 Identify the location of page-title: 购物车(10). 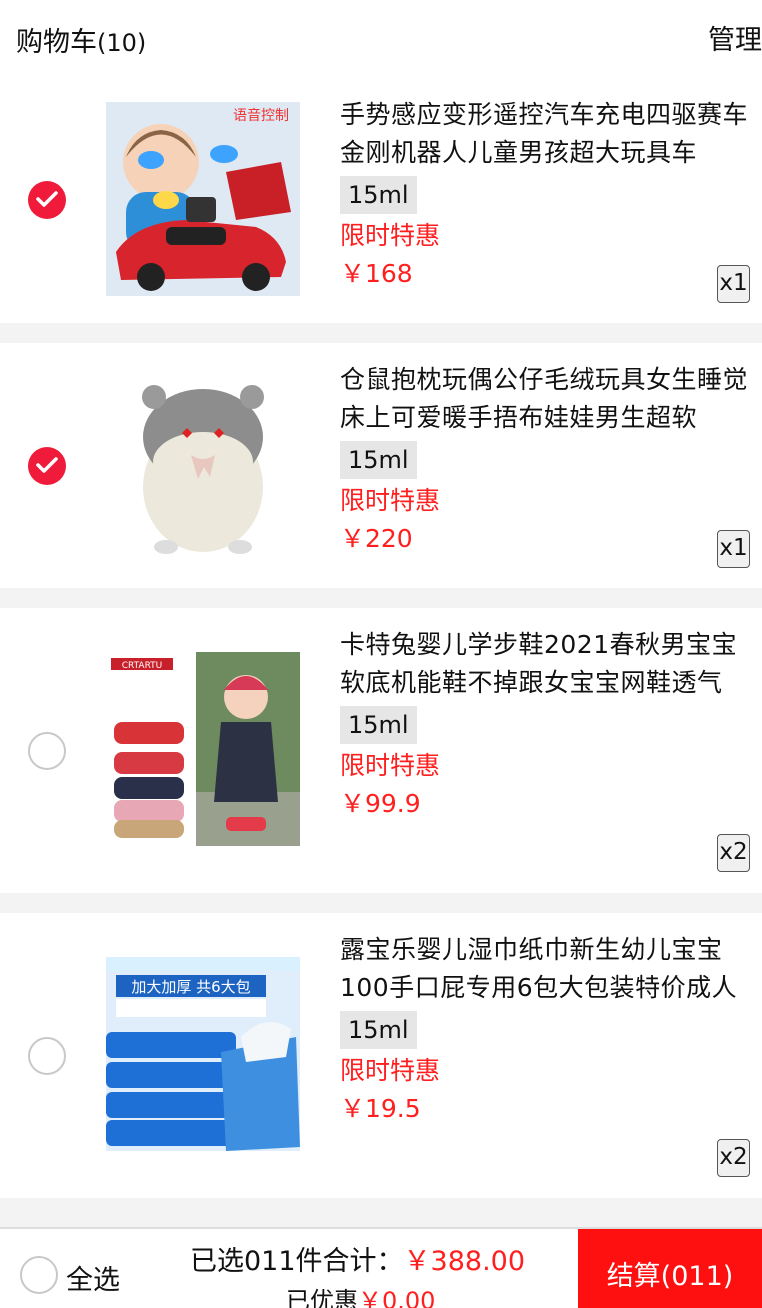
(81, 39).